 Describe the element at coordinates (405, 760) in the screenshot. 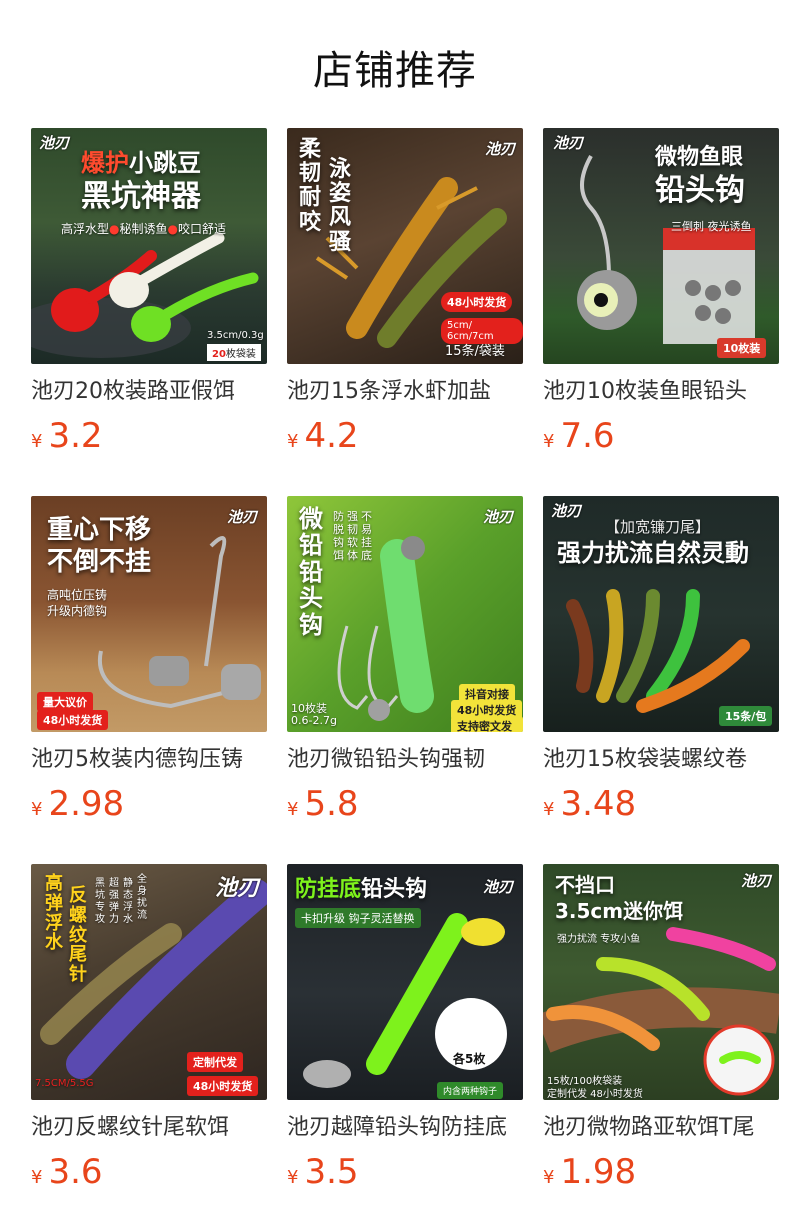

I see `product-name: 池刃微铅铅头钩强韧` at that location.